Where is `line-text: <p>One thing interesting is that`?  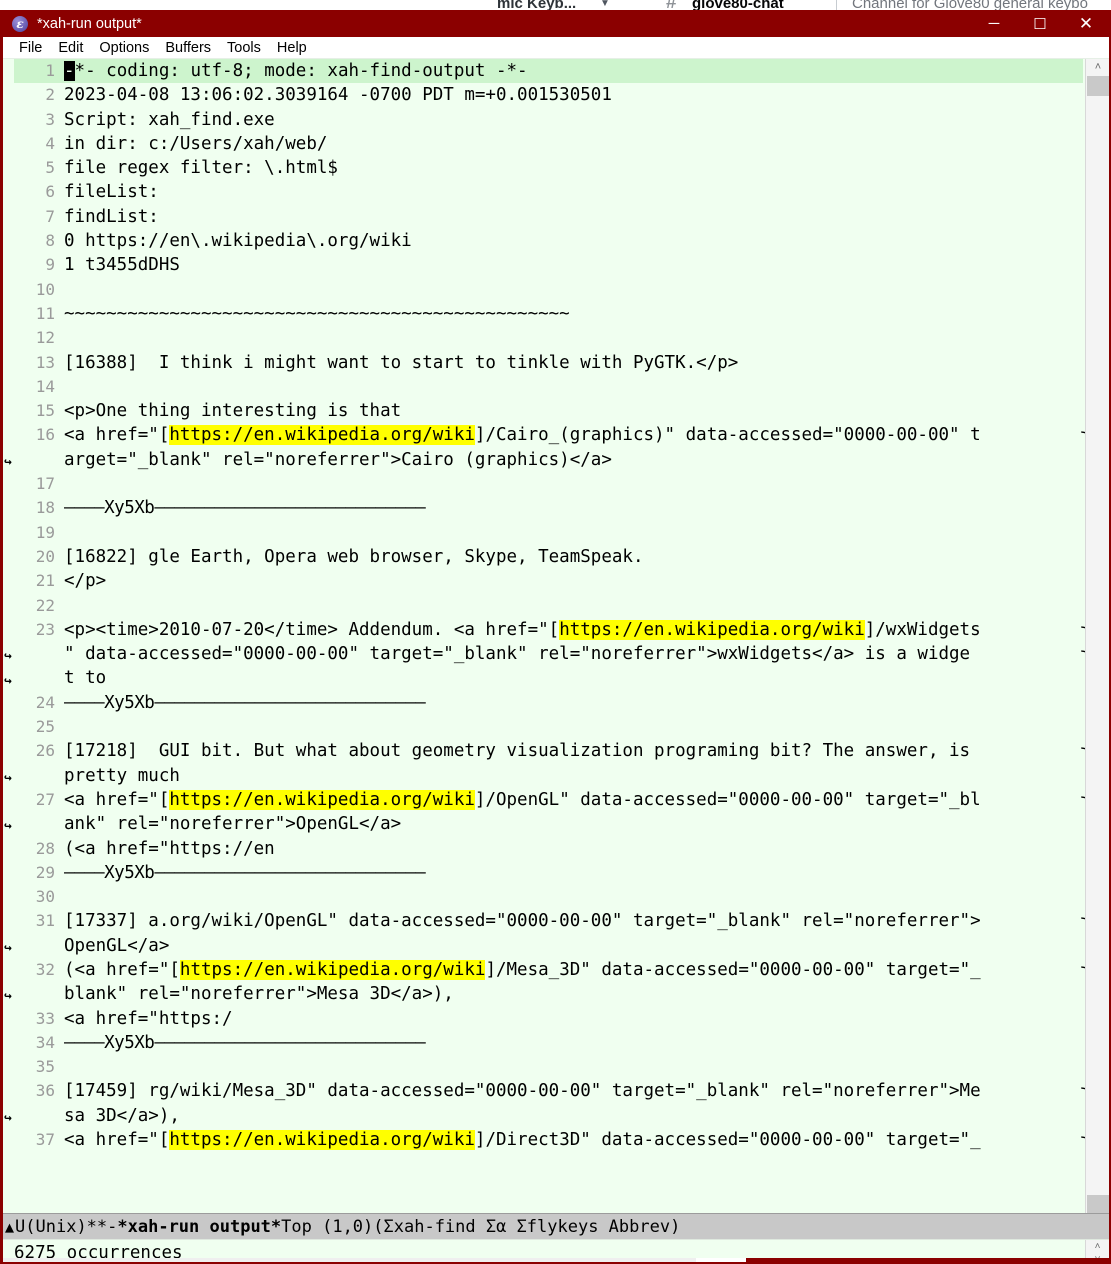
line-text: <p>One thing interesting is that is located at coordinates (233, 411).